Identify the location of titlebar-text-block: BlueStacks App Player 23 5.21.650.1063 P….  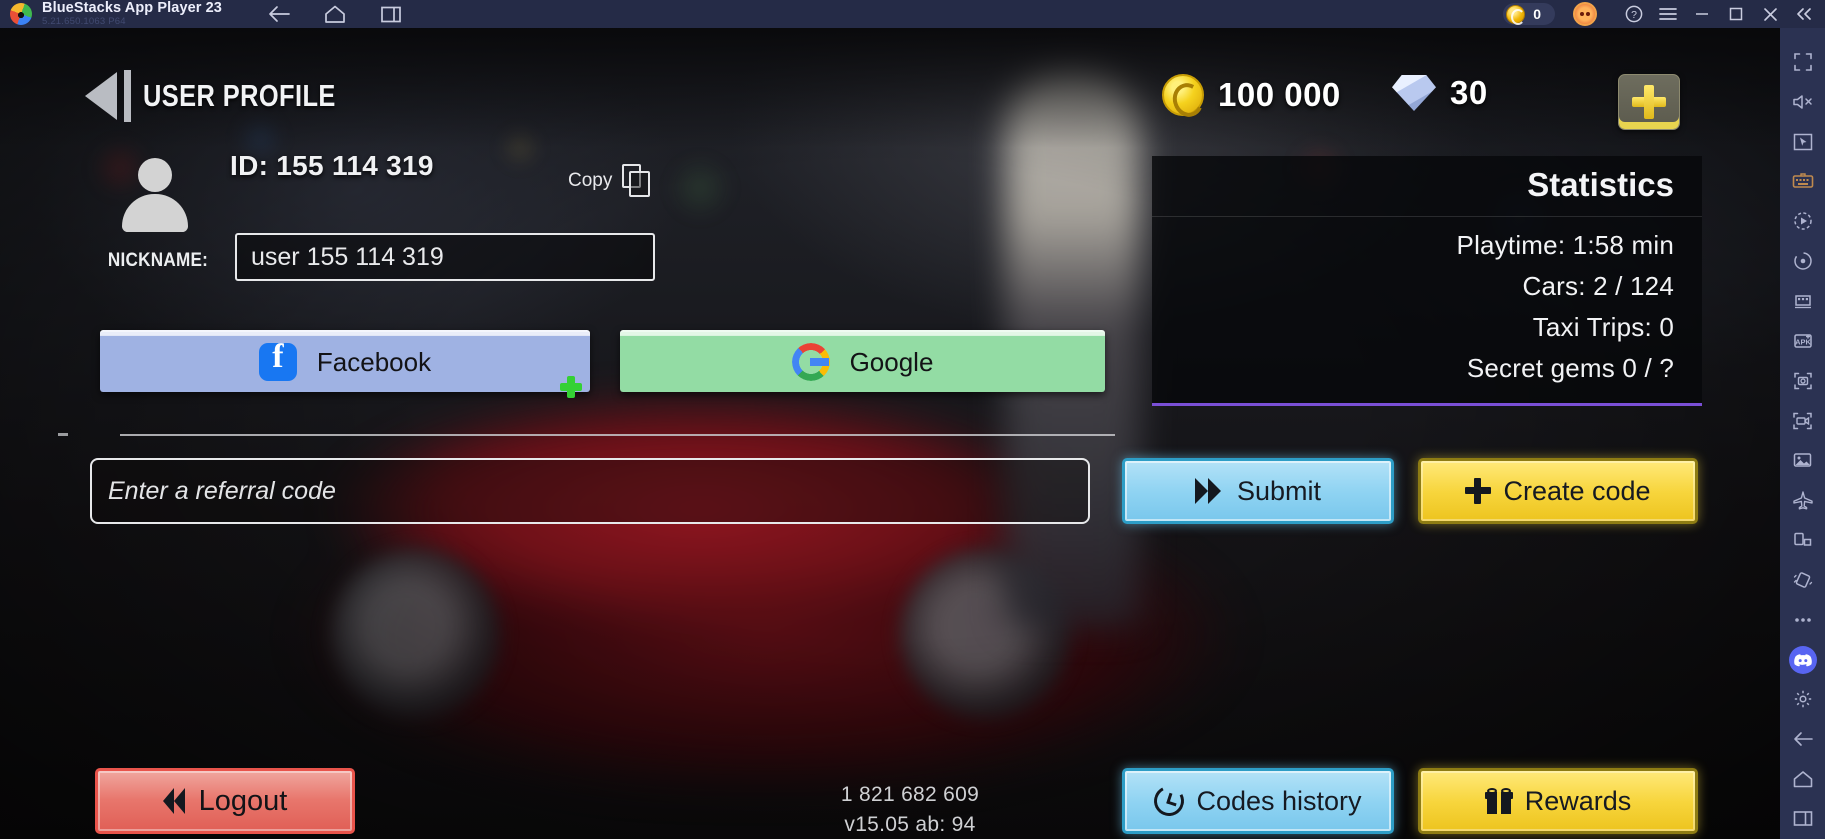
(132, 13).